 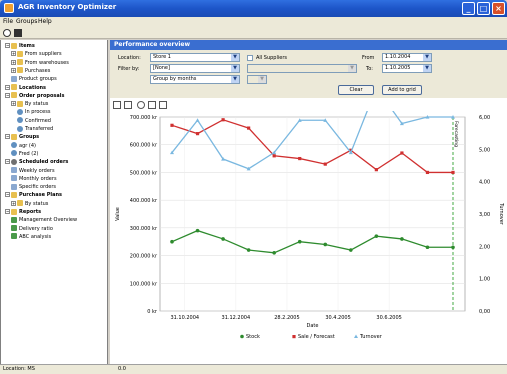 I want to click on tree-item: Delivery ratio, so click(x=32, y=229).